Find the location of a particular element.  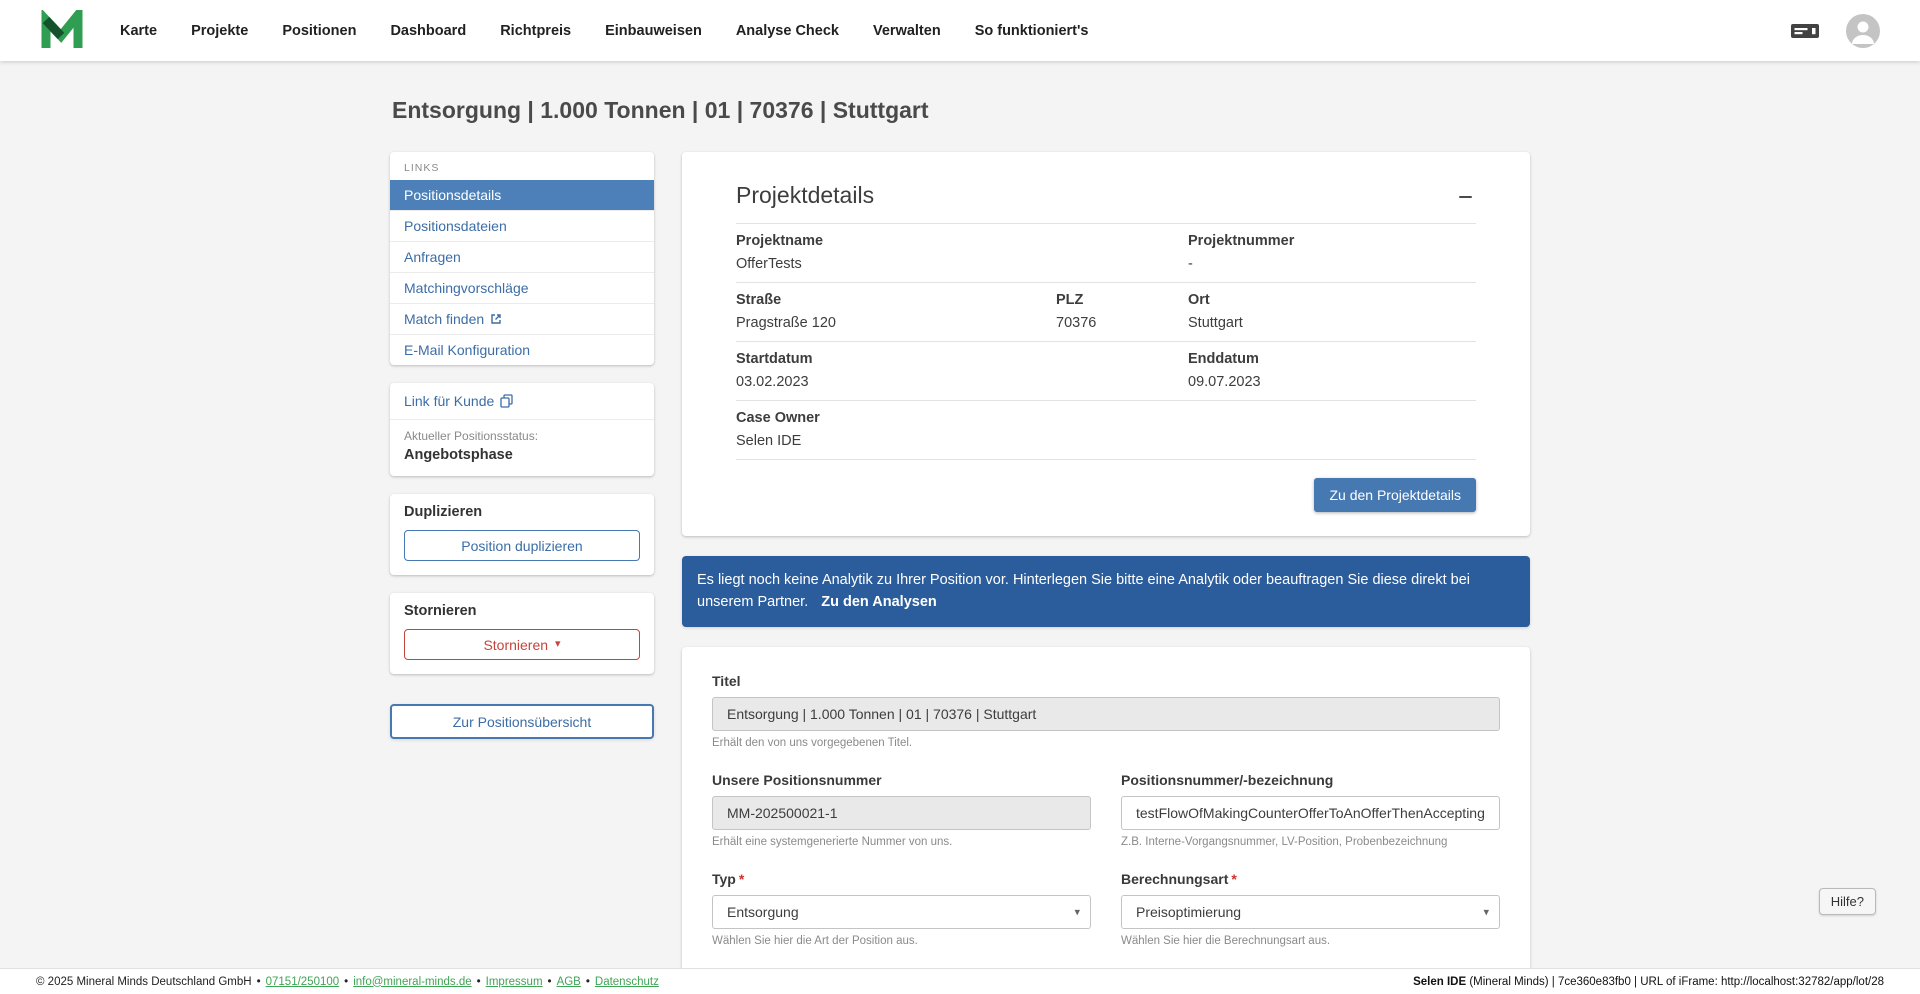

field-projektname: Projektname OfferTests is located at coordinates (962, 252).